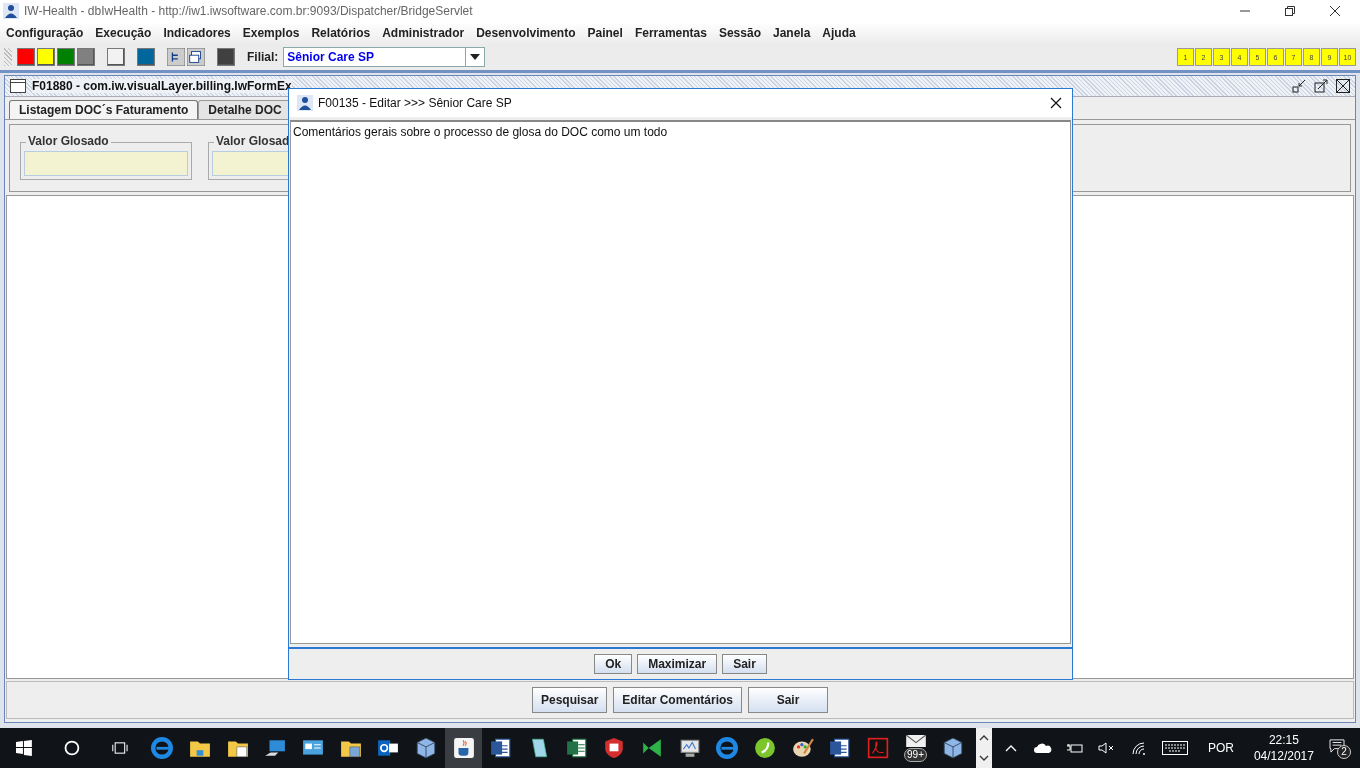  Describe the element at coordinates (341, 33) in the screenshot. I see `menu-item: Relatórios` at that location.